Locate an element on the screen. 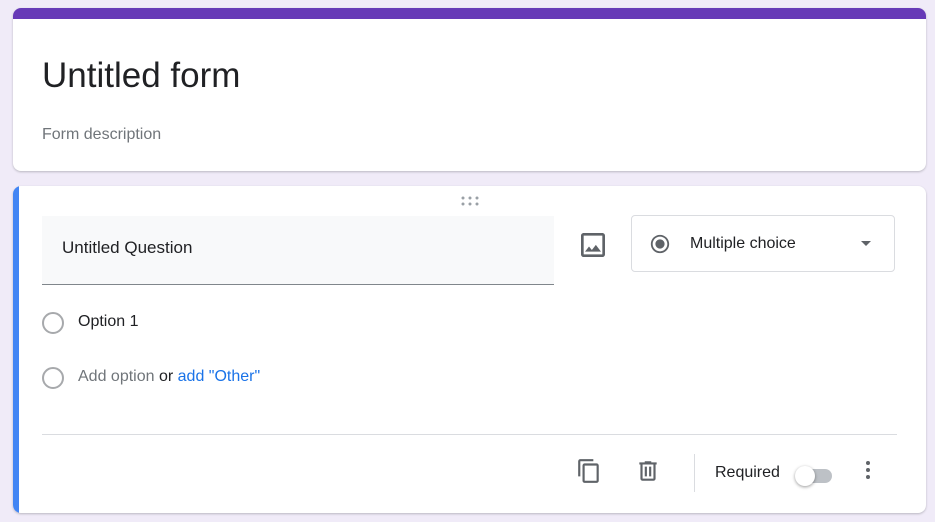 The width and height of the screenshot is (935, 522). add-option-button: Add option is located at coordinates (116, 376).